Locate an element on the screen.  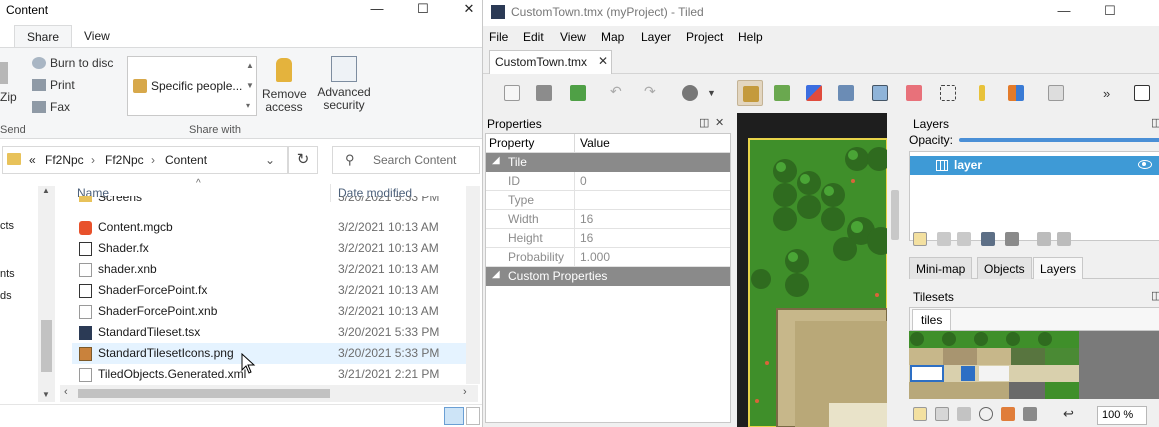
tileset-properties-icon is located at coordinates (986, 414).